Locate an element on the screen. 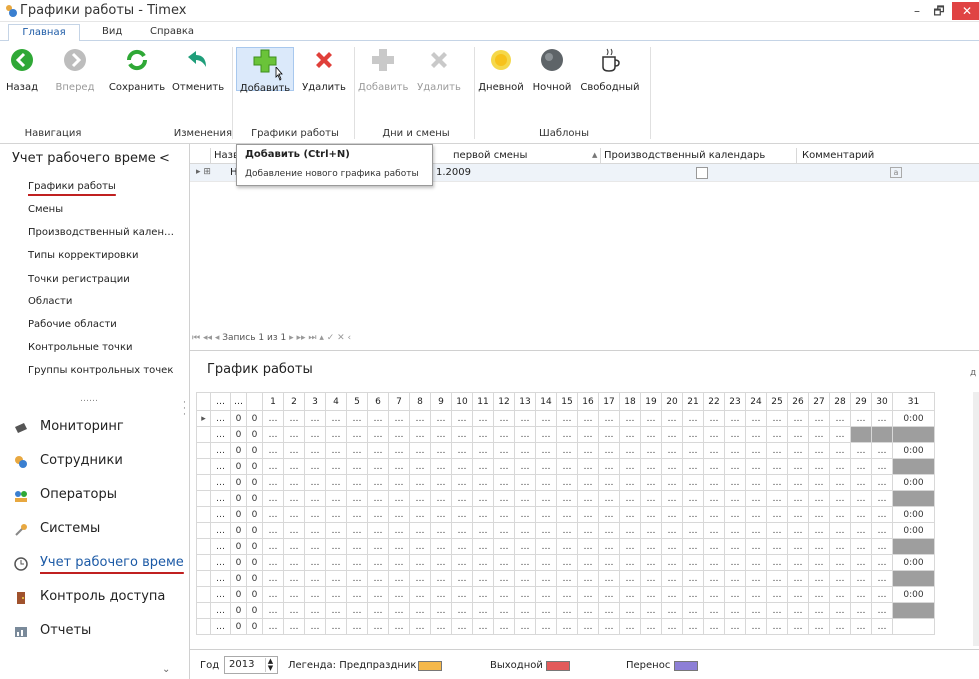 This screenshot has width=979, height=679. row-indicator: ▸ is located at coordinates (203, 418).